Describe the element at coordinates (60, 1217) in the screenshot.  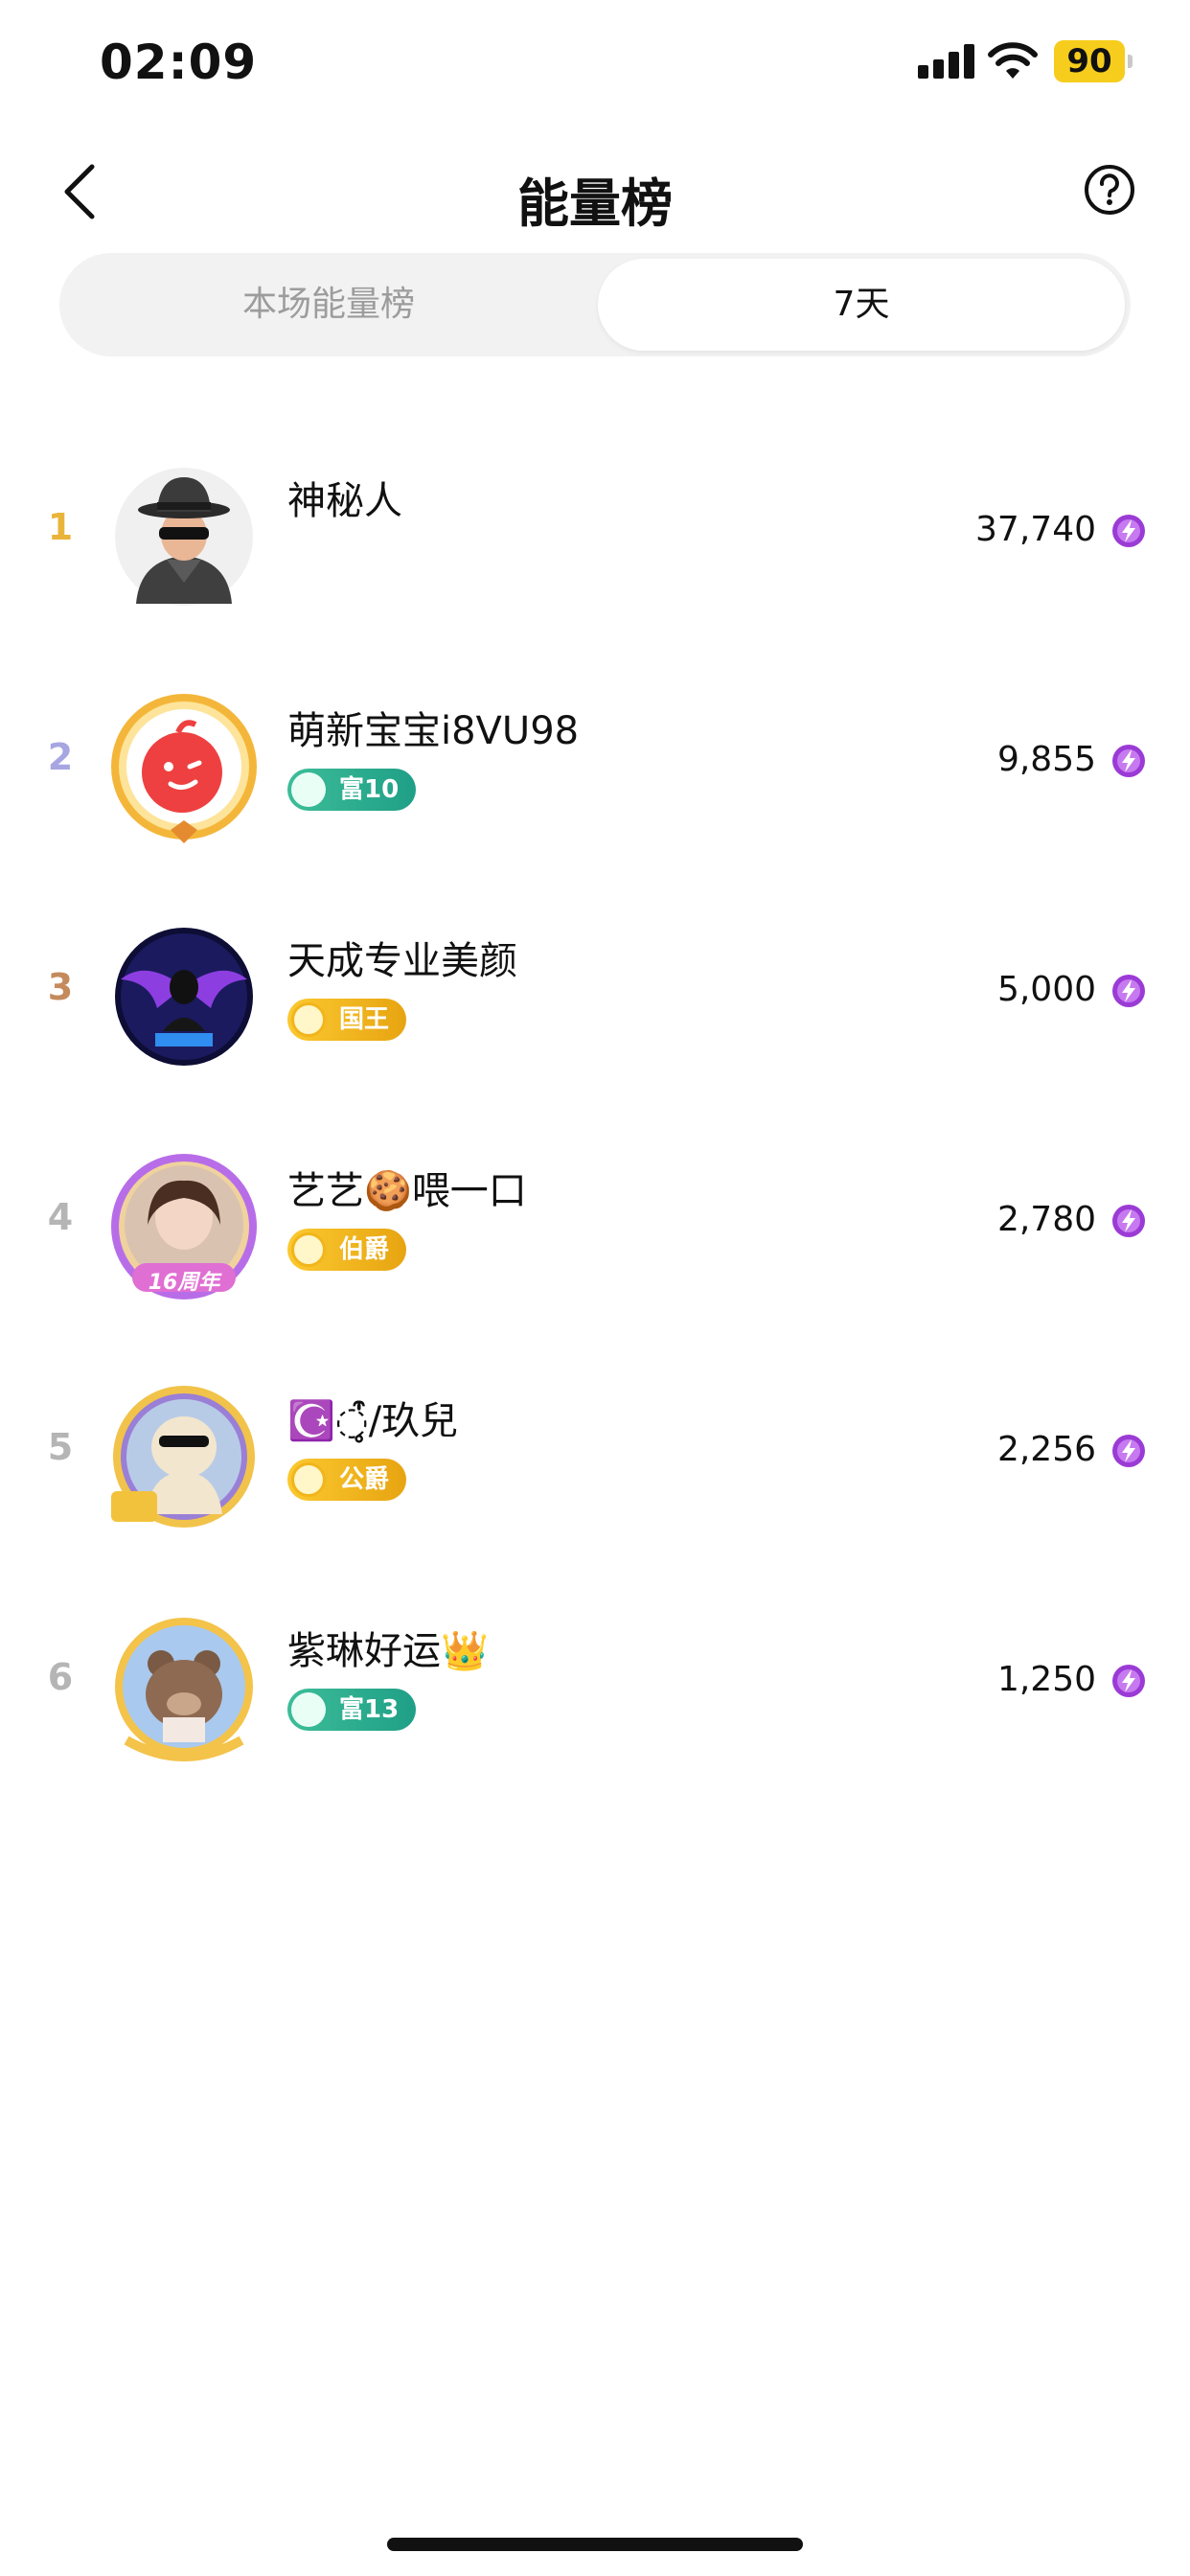
I see `rank-number: 4` at that location.